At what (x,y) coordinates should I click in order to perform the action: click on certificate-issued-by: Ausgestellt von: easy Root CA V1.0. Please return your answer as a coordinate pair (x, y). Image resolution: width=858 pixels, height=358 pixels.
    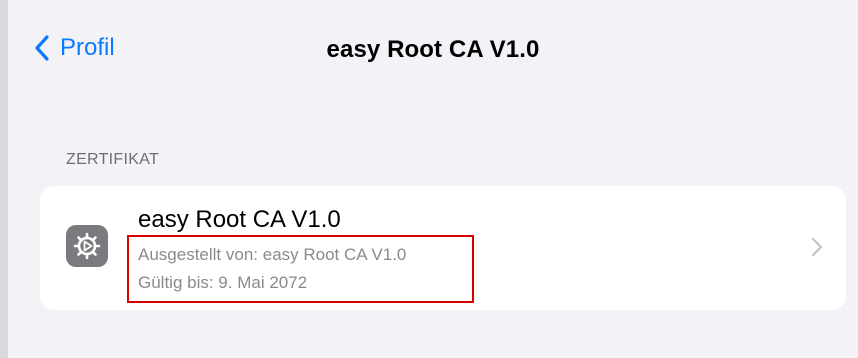
    Looking at the image, I should click on (272, 254).